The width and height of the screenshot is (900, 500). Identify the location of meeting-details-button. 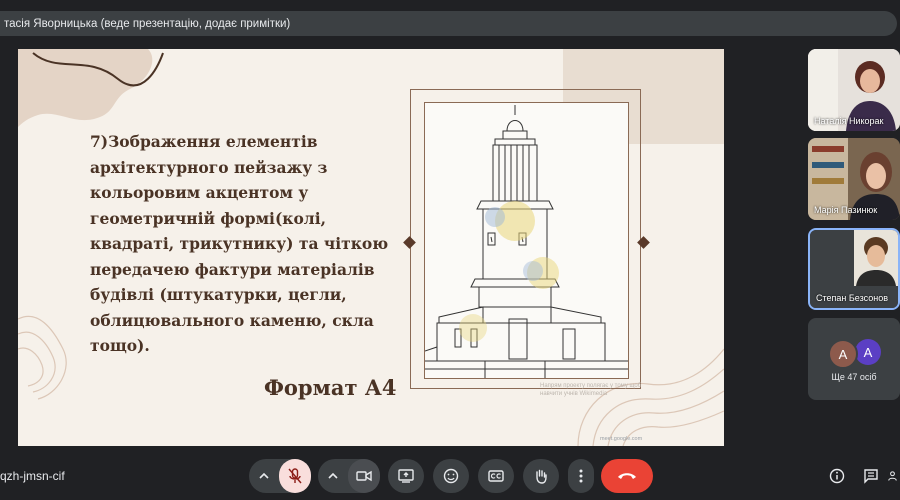
(837, 476).